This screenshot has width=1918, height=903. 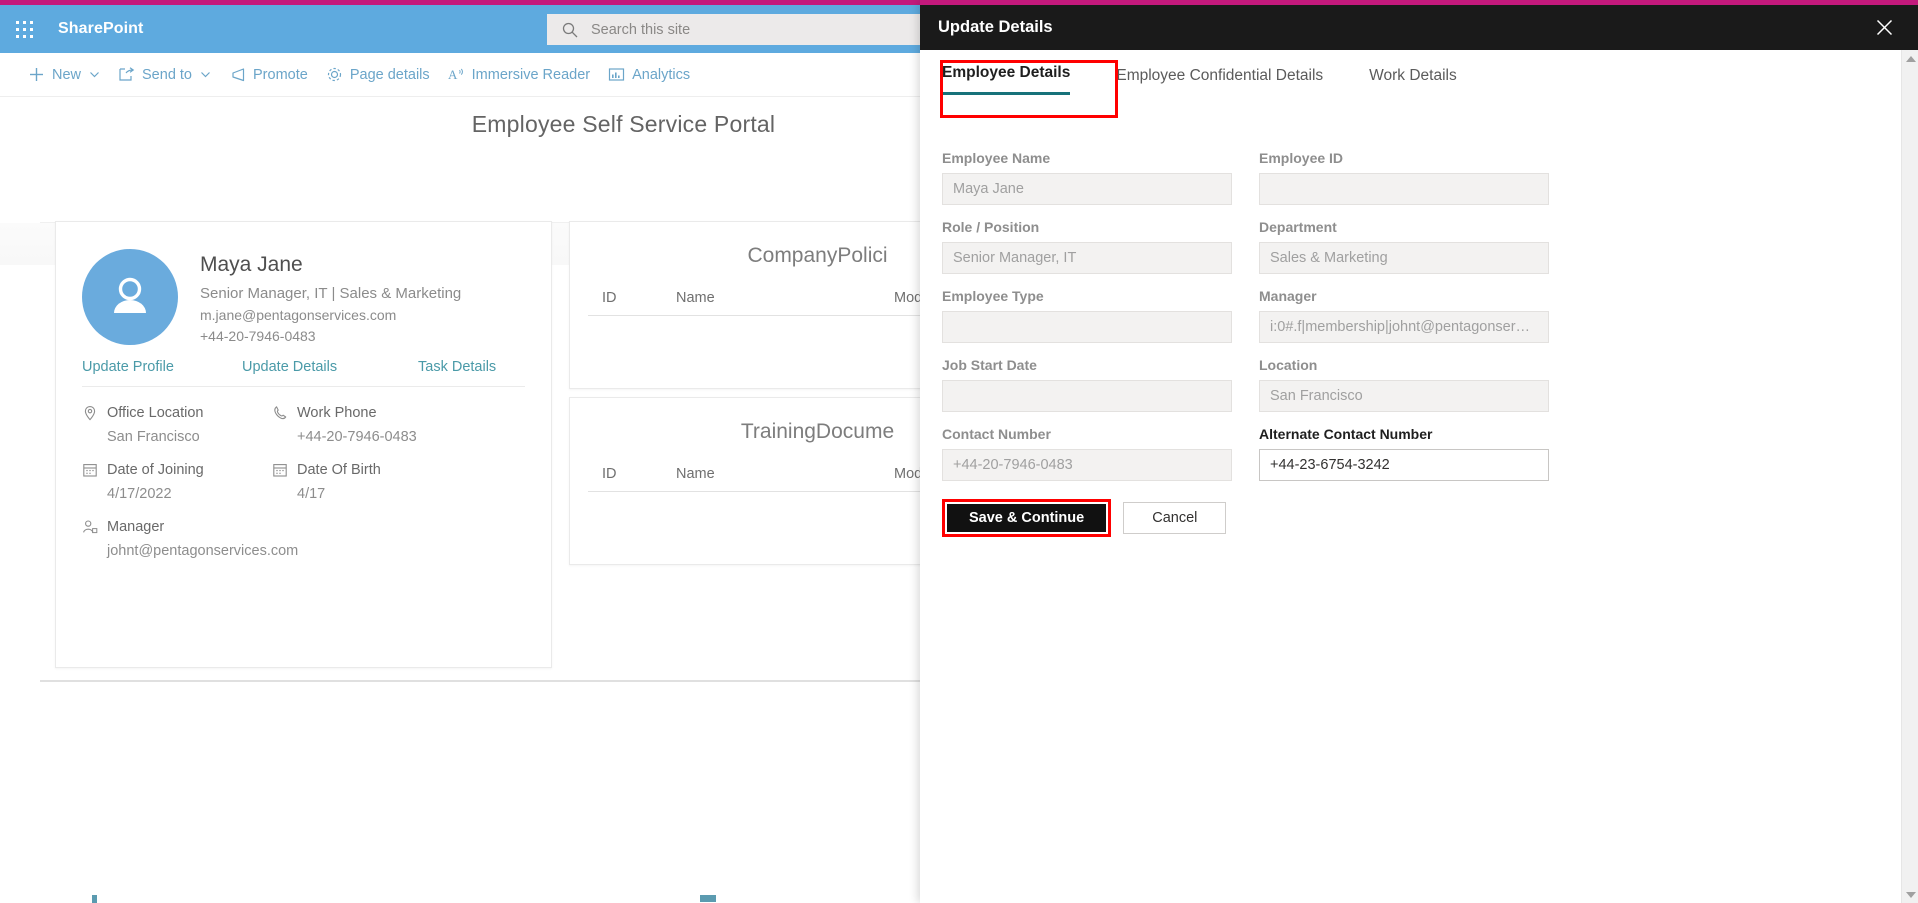 I want to click on detail-label: Work Phone, so click(x=337, y=413).